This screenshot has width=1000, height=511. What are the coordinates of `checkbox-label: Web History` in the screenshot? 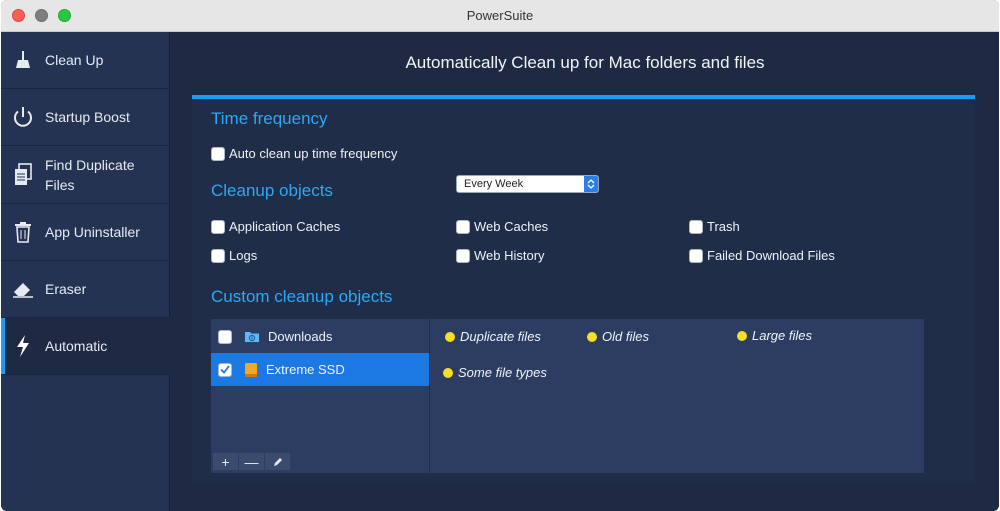 It's located at (509, 255).